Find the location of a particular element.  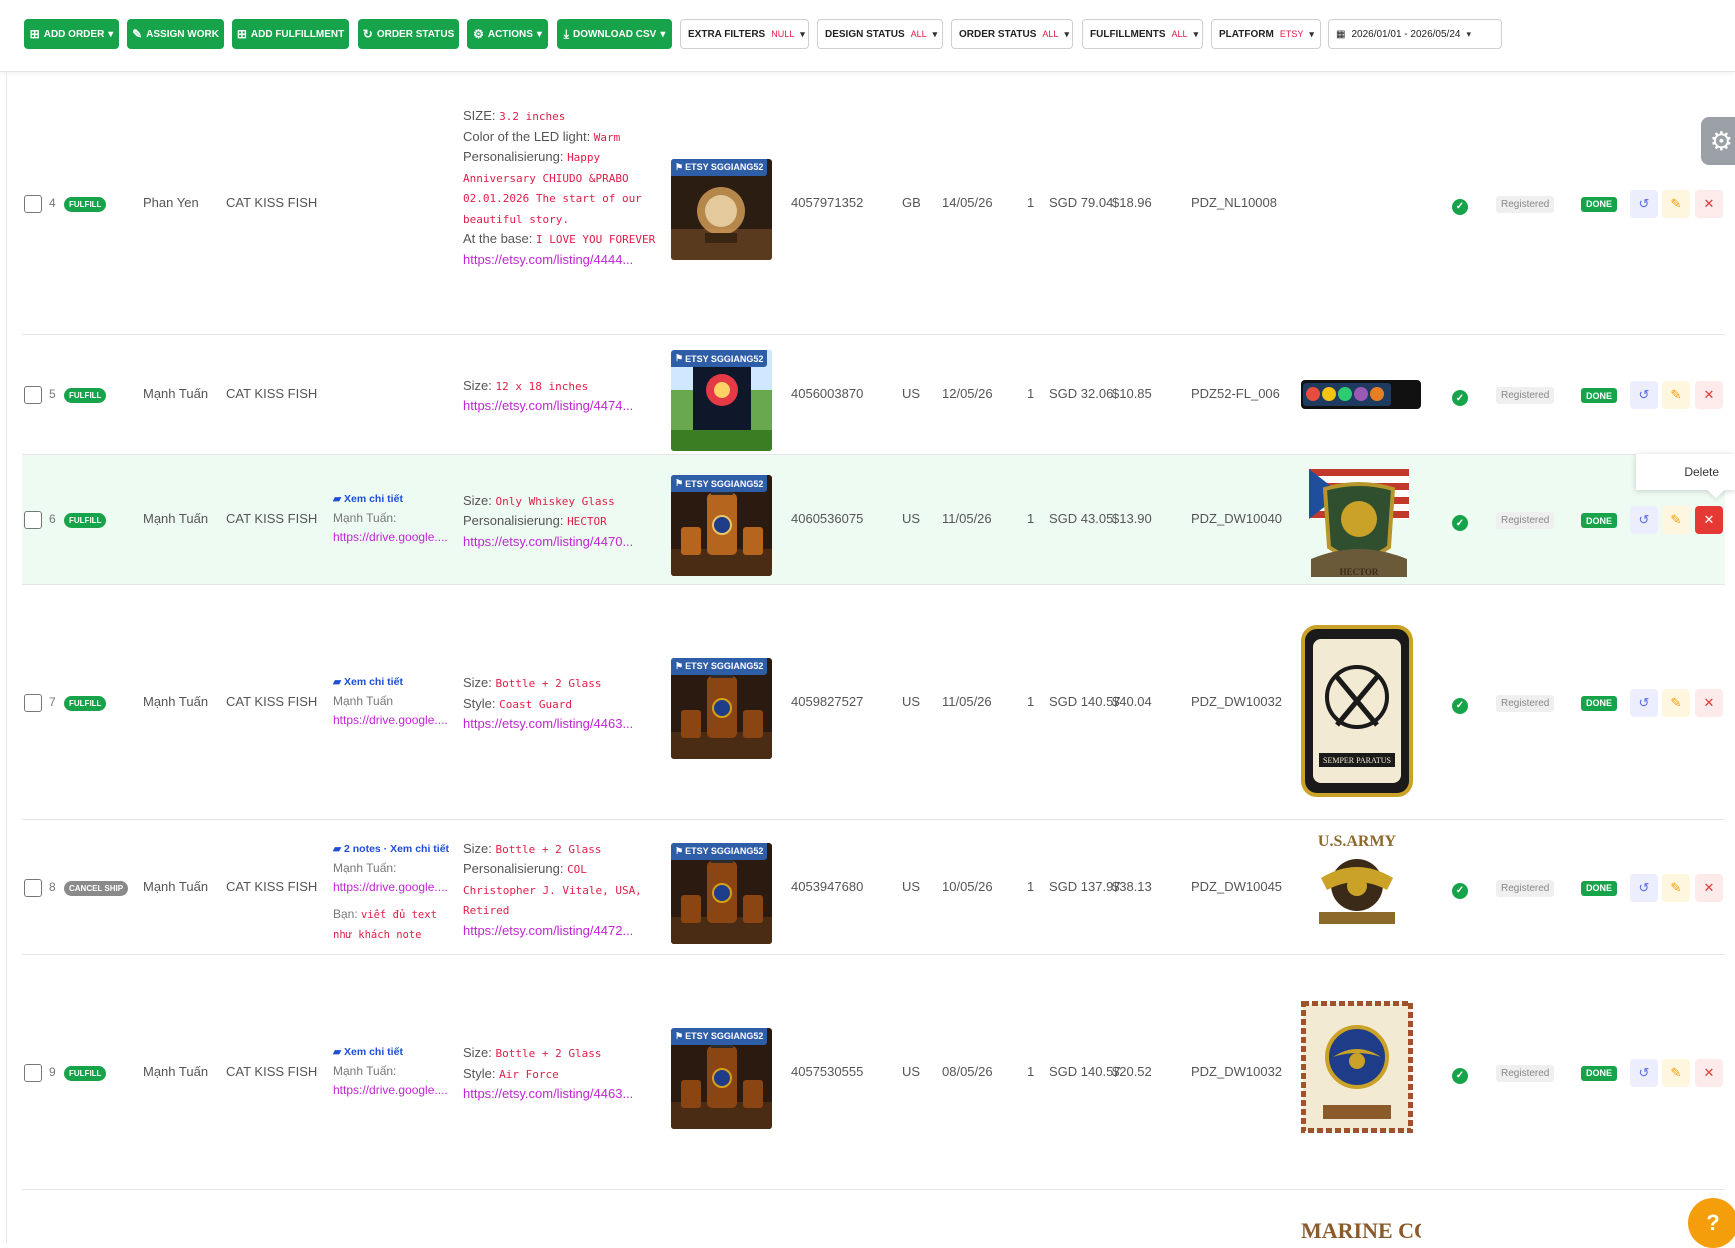

filter-platform: PLATFORM ETSY ▾ is located at coordinates (1266, 34).